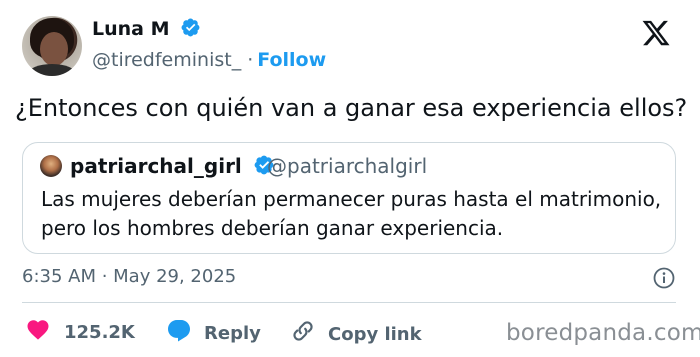 The width and height of the screenshot is (700, 357). I want to click on author-name-row: Luna M, so click(146, 30).